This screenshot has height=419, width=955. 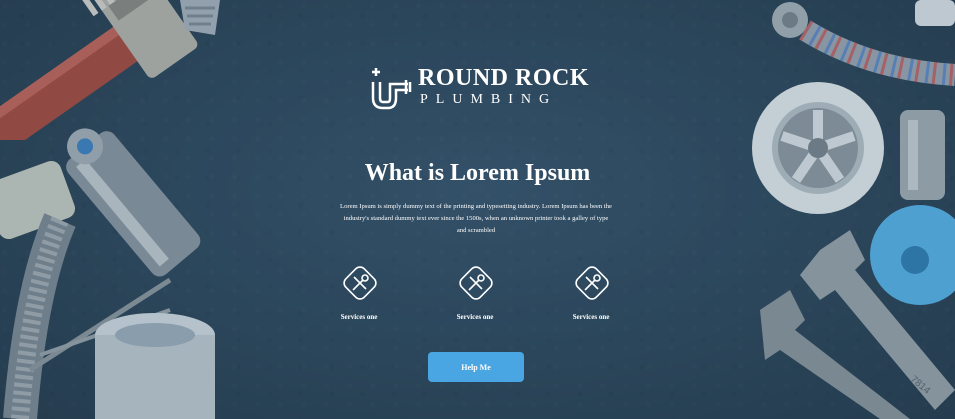 I want to click on brand-subtitle: PLUMBING, so click(x=489, y=99).